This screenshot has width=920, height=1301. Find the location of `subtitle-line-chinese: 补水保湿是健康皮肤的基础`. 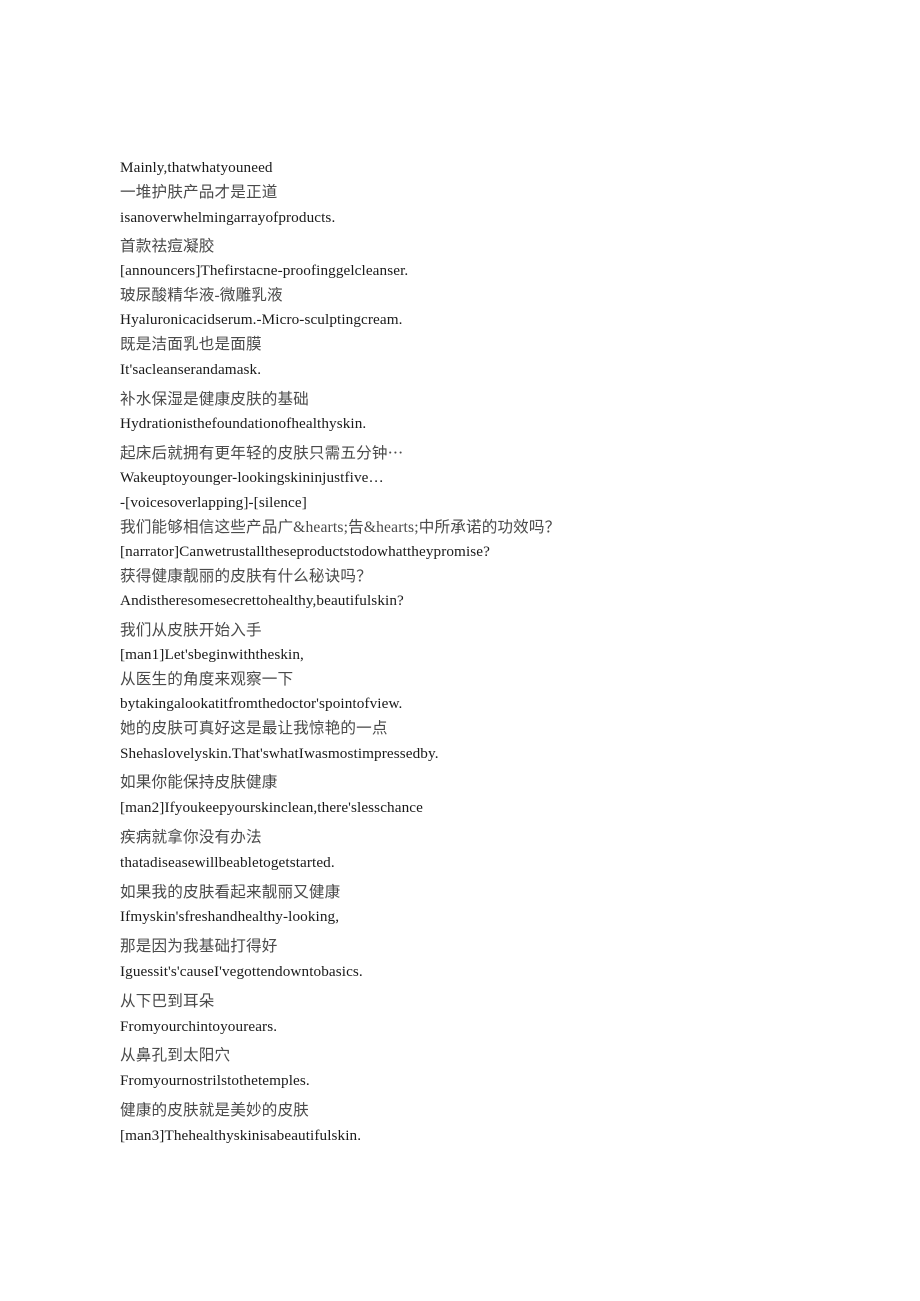

subtitle-line-chinese: 补水保湿是健康皮肤的基础 is located at coordinates (214, 399).